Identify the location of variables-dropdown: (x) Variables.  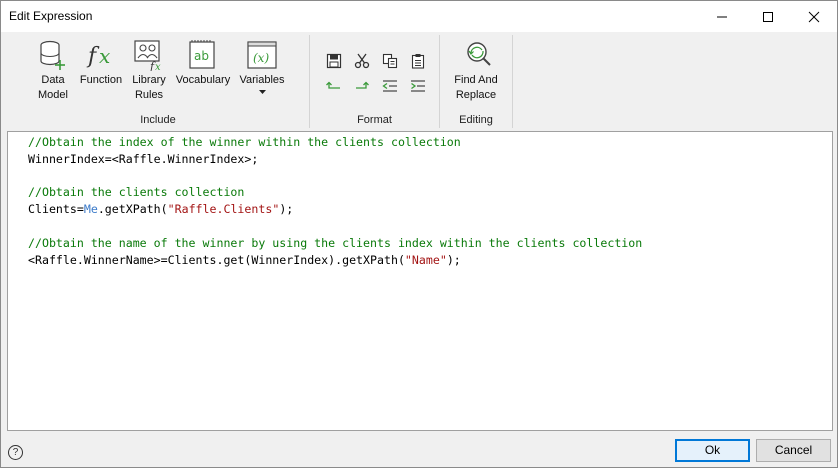
(262, 67).